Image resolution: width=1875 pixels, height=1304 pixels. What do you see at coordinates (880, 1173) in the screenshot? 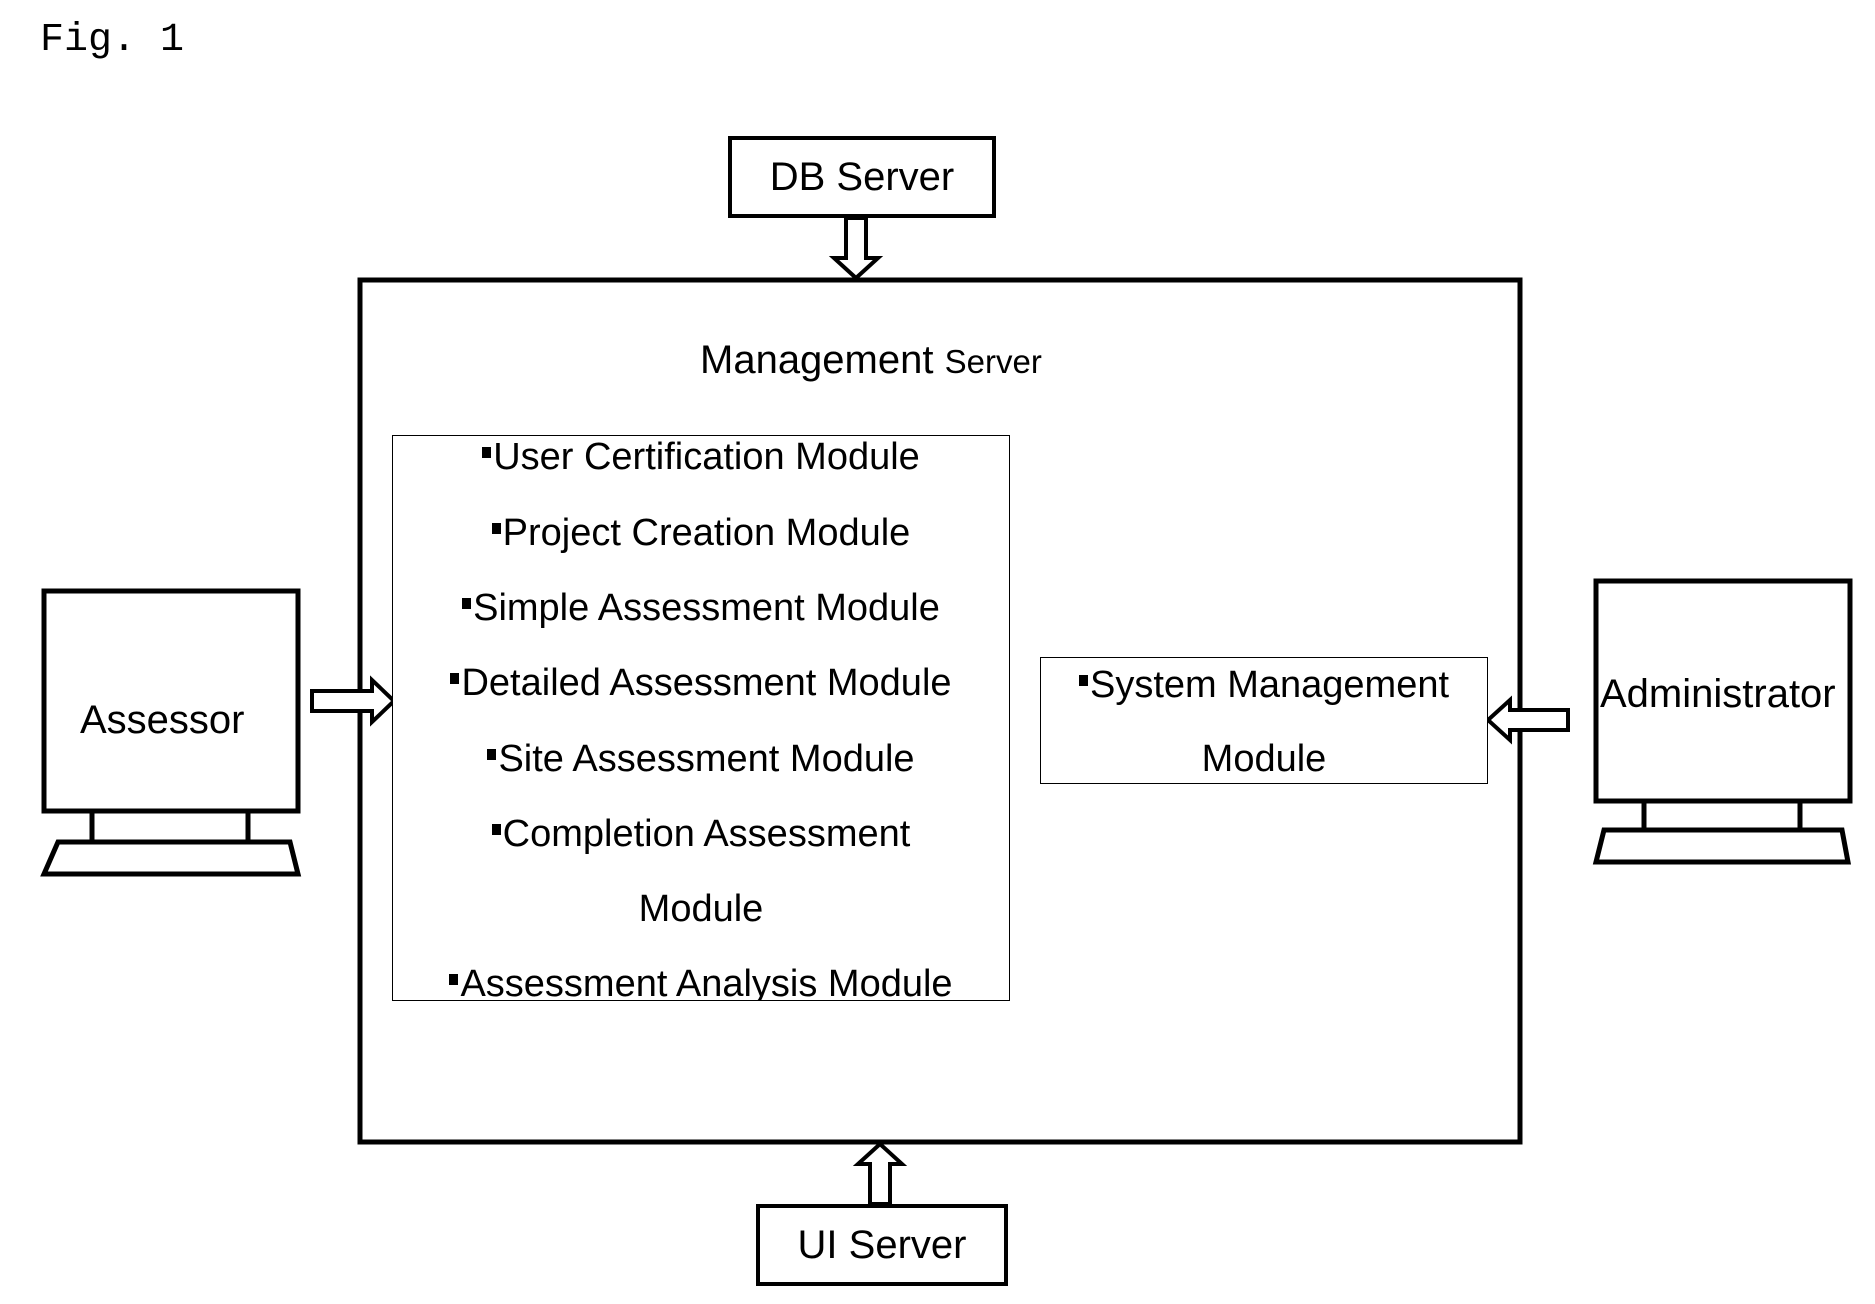
I see `ui-arrow` at bounding box center [880, 1173].